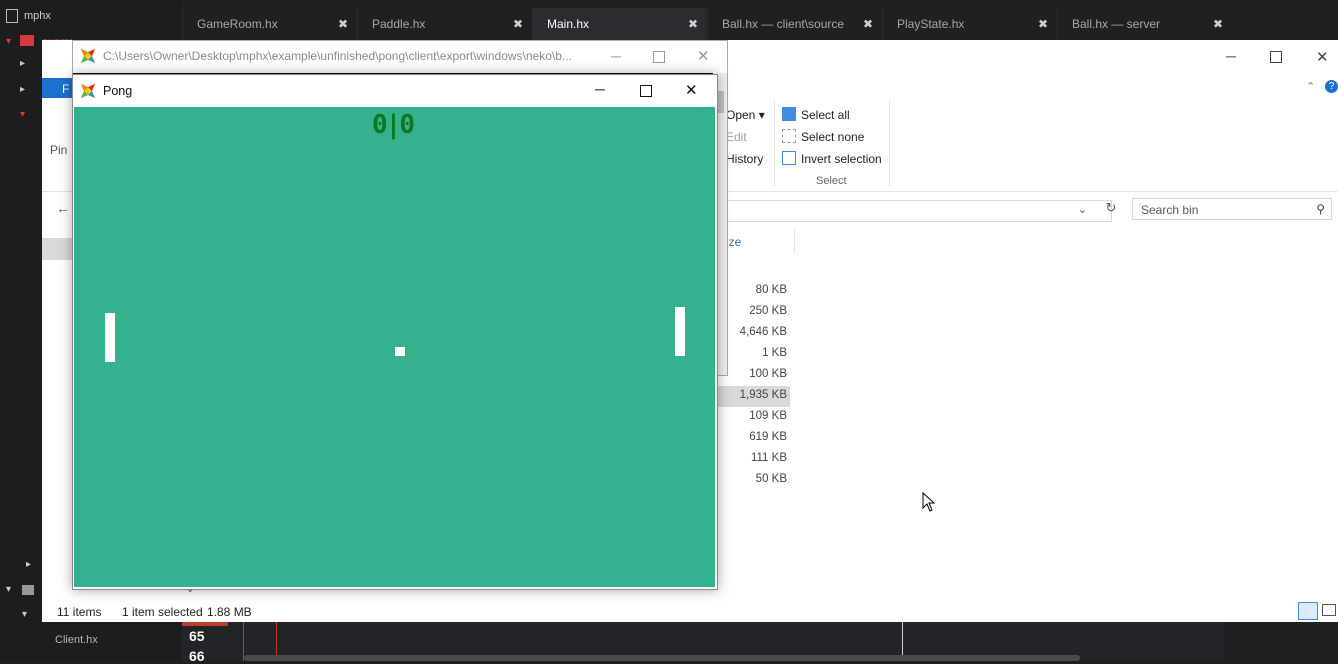 The height and width of the screenshot is (664, 1338). I want to click on tab-main: Main.hx ✖, so click(619, 24).